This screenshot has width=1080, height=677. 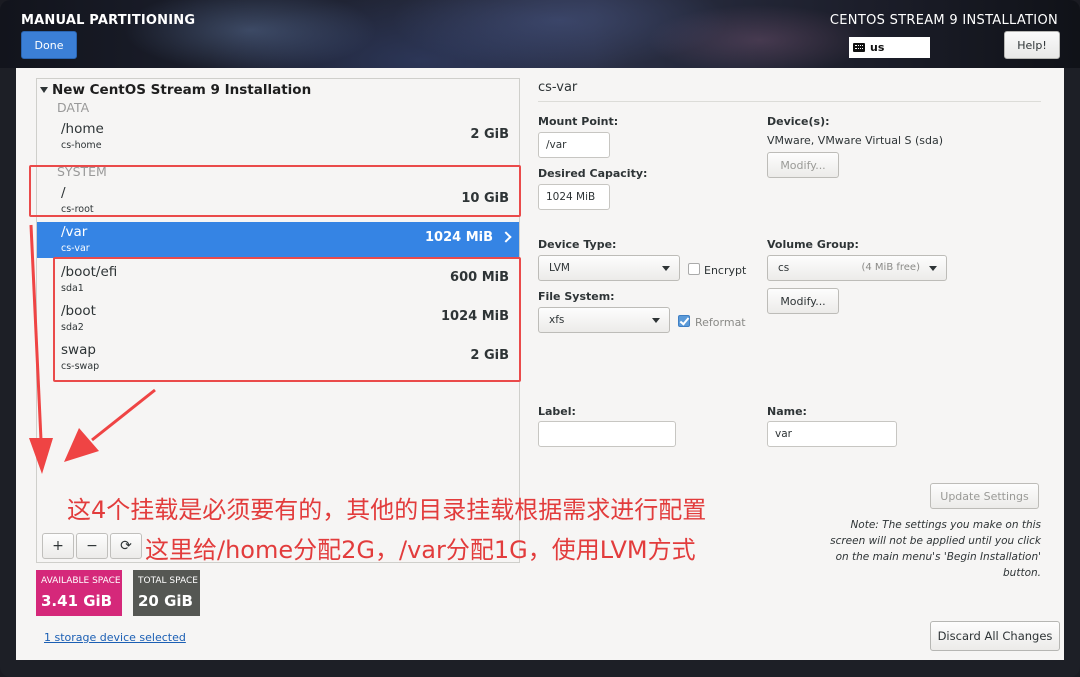 I want to click on annotation-text-line1: 这4个挂载是必须要有的，其他的目录挂载根据需求进行配置, so click(x=387, y=510).